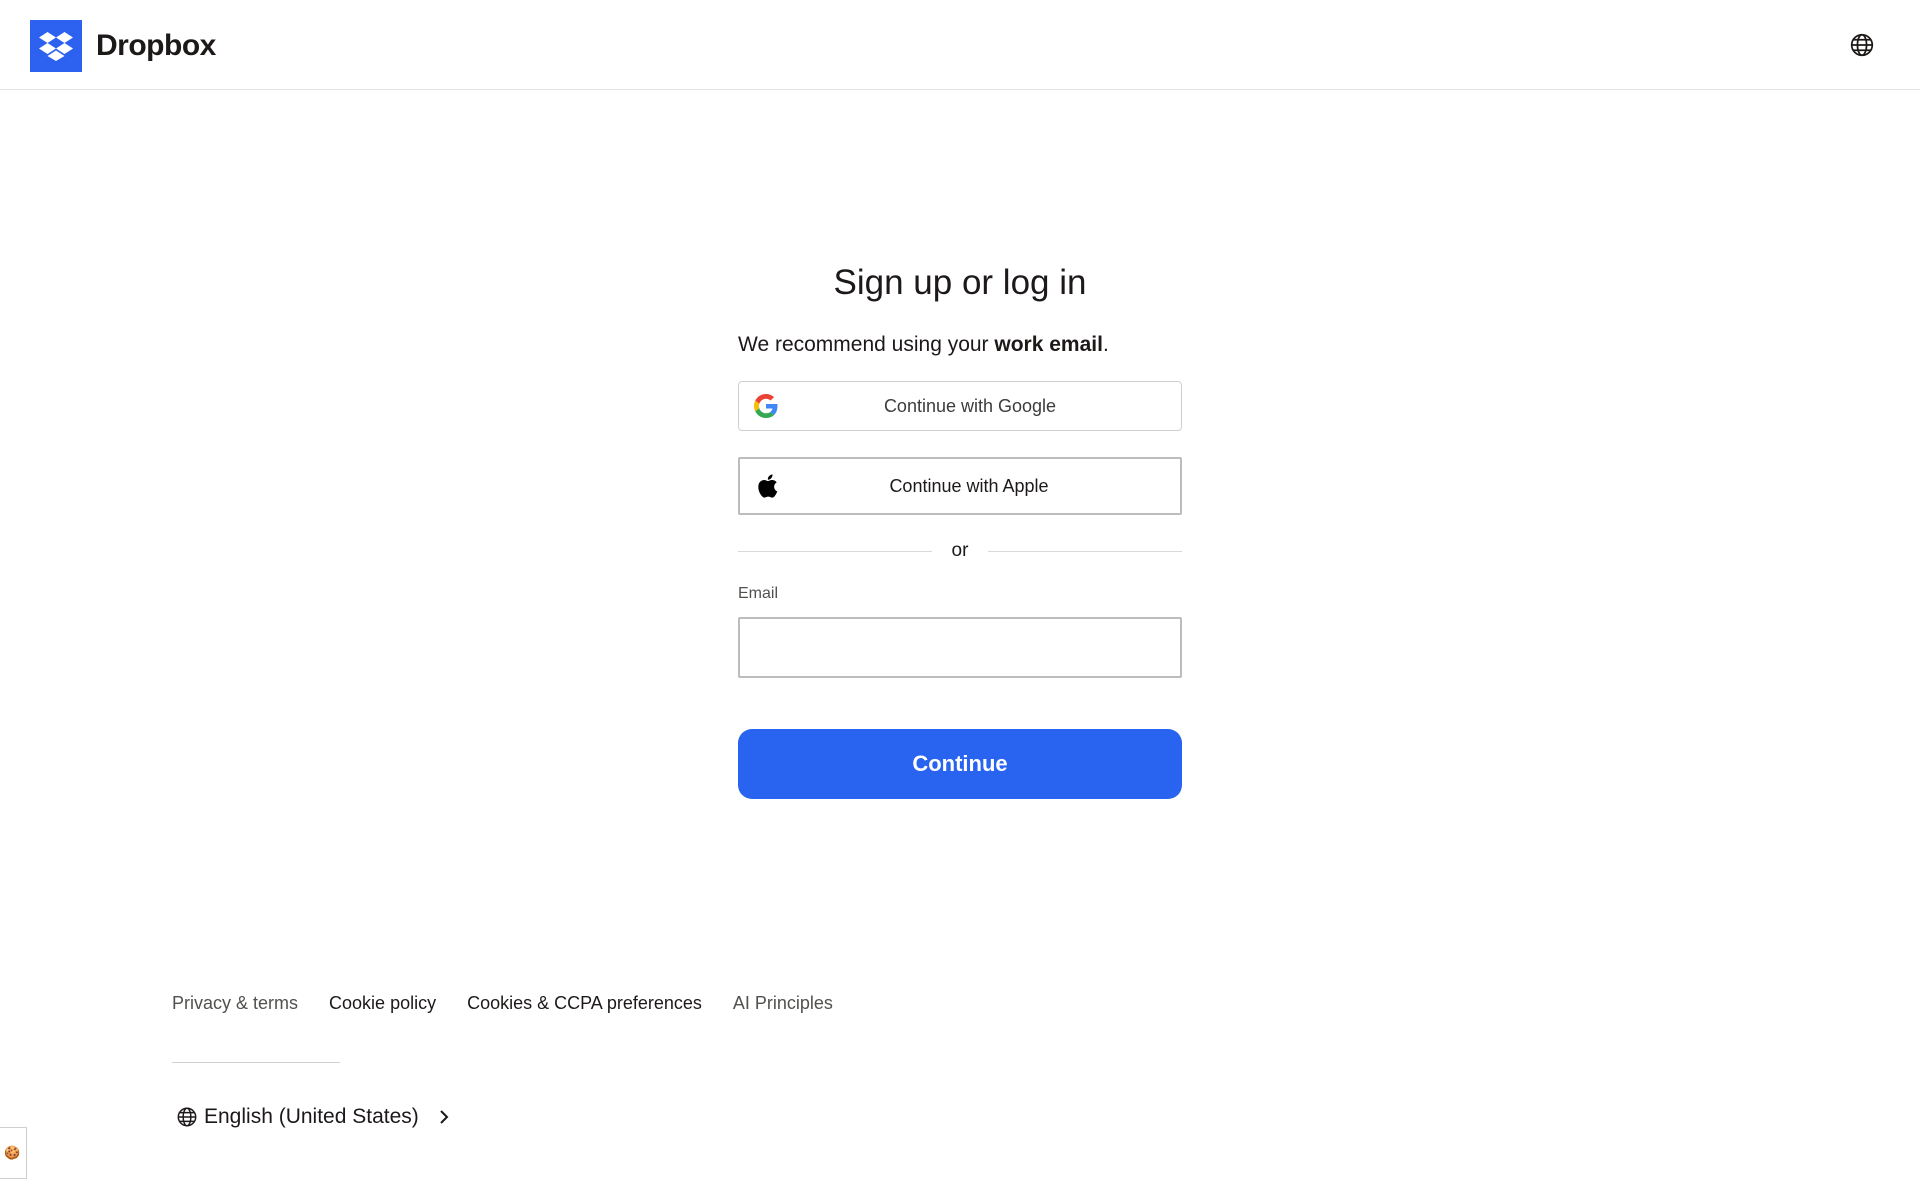  I want to click on dropbox-home-link: Dropbox, so click(123, 46).